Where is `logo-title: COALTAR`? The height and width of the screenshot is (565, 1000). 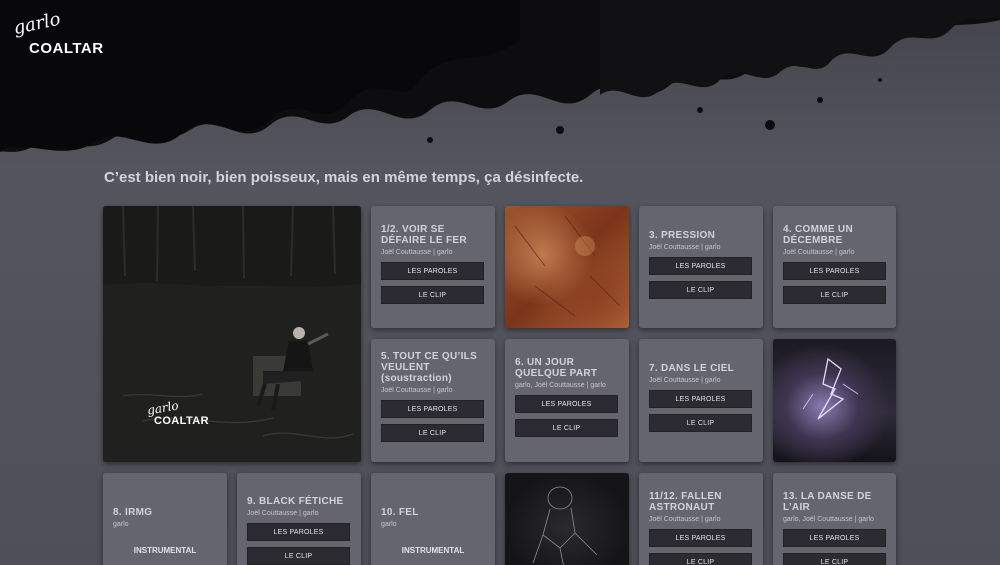
logo-title: COALTAR is located at coordinates (66, 48).